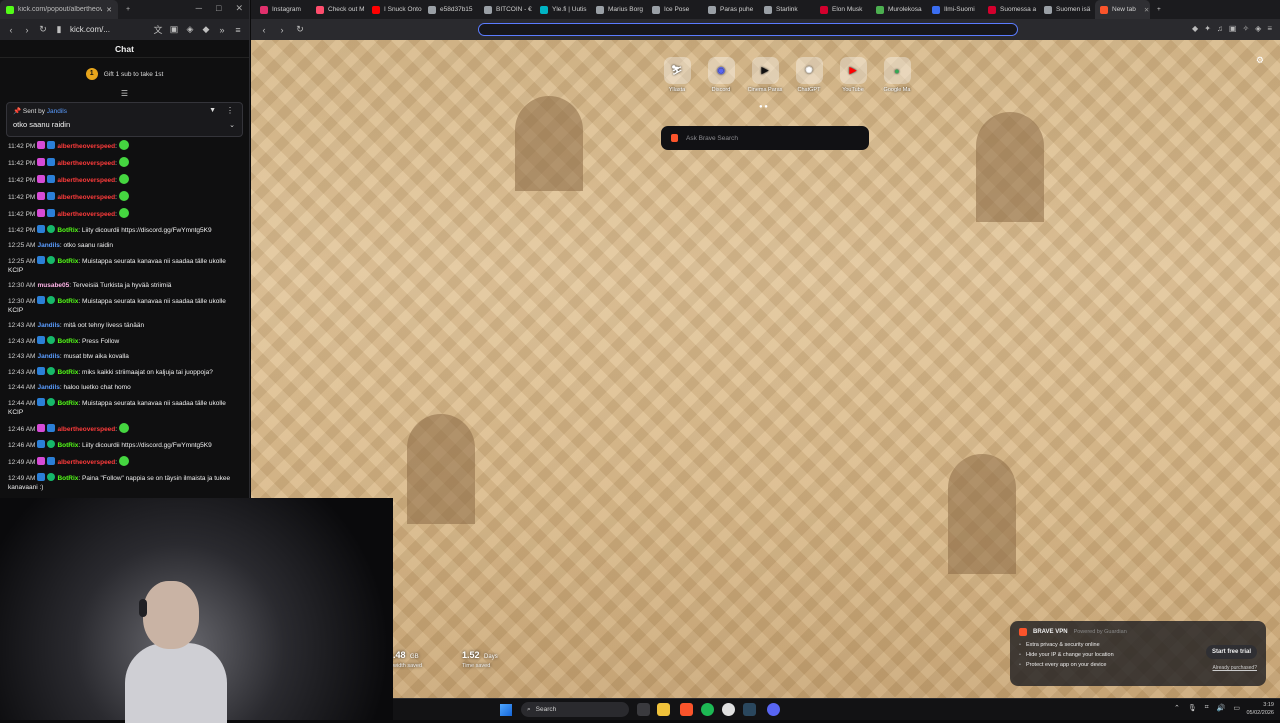  What do you see at coordinates (53, 285) in the screenshot?
I see `message-username: musabe05` at bounding box center [53, 285].